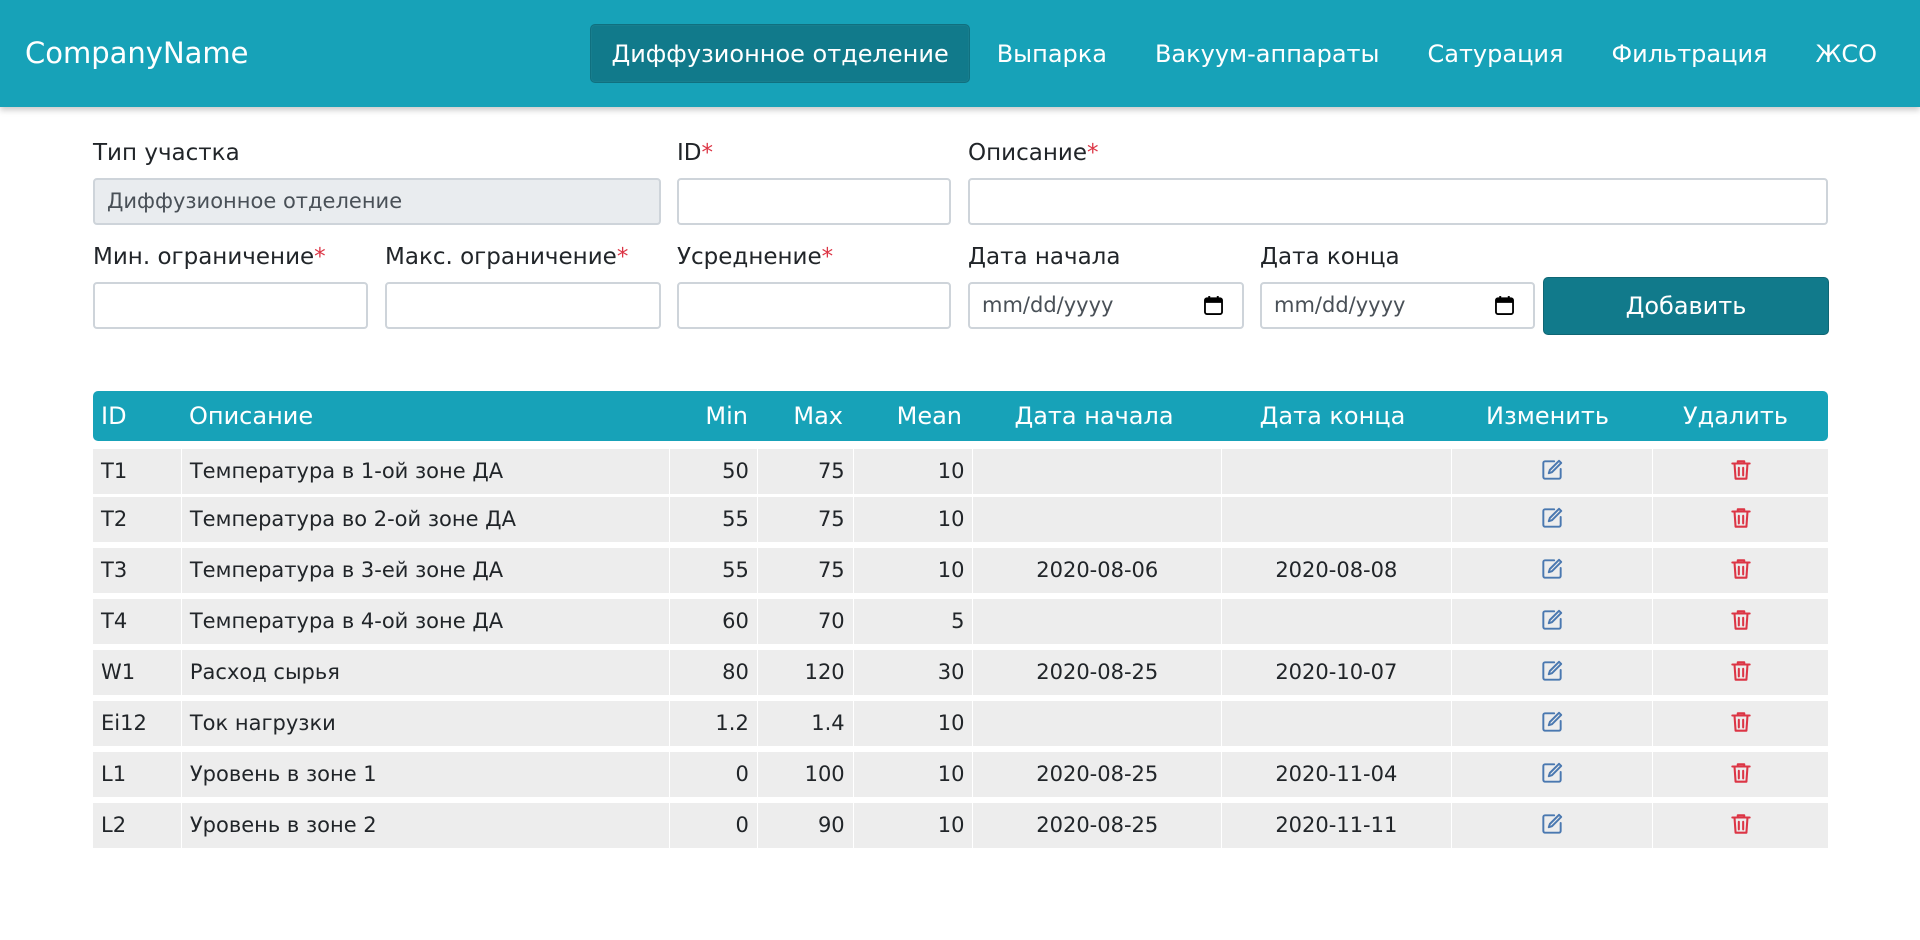 This screenshot has height=940, width=1920. Describe the element at coordinates (713, 621) in the screenshot. I see `row-min: 60` at that location.